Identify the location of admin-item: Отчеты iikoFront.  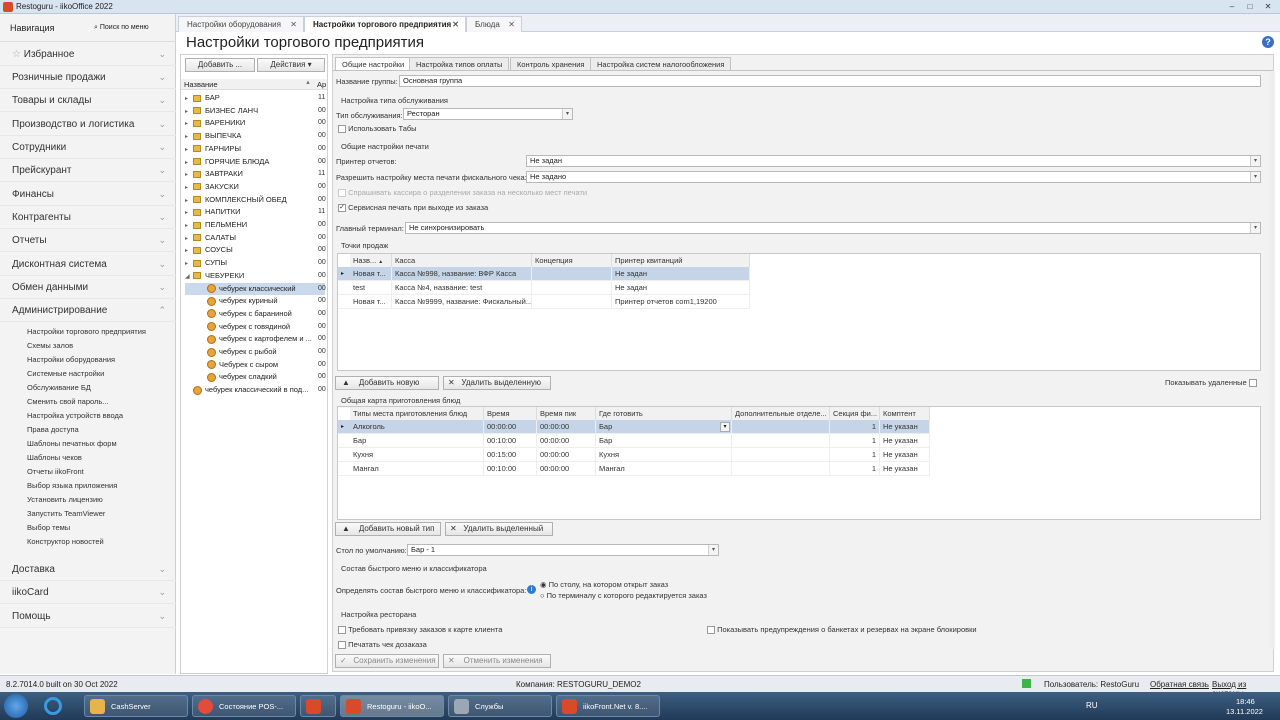
(55, 472).